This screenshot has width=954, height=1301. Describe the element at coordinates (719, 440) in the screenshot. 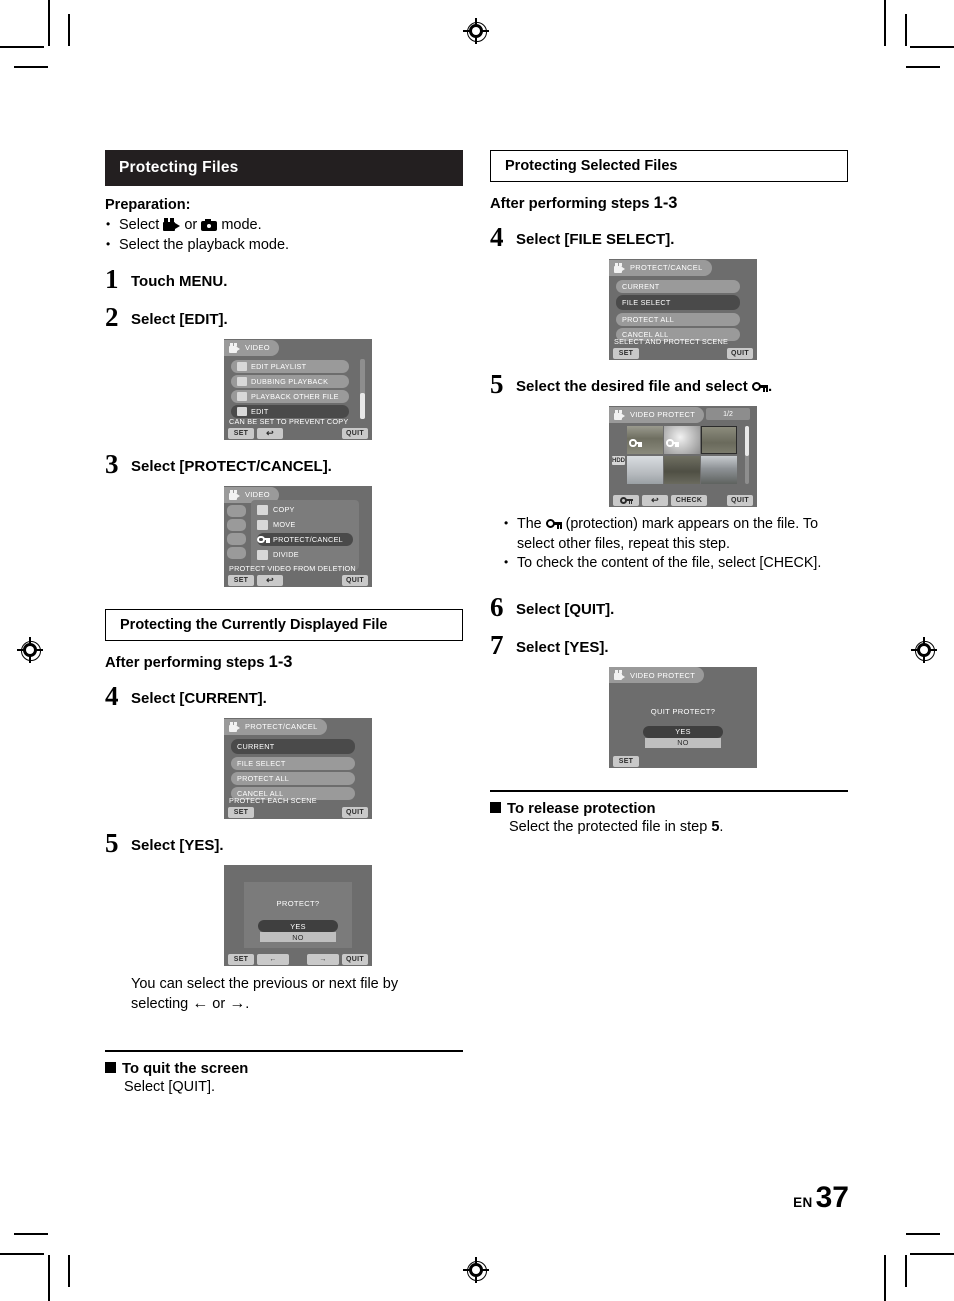

I see `thumbnail-cell-selected` at that location.